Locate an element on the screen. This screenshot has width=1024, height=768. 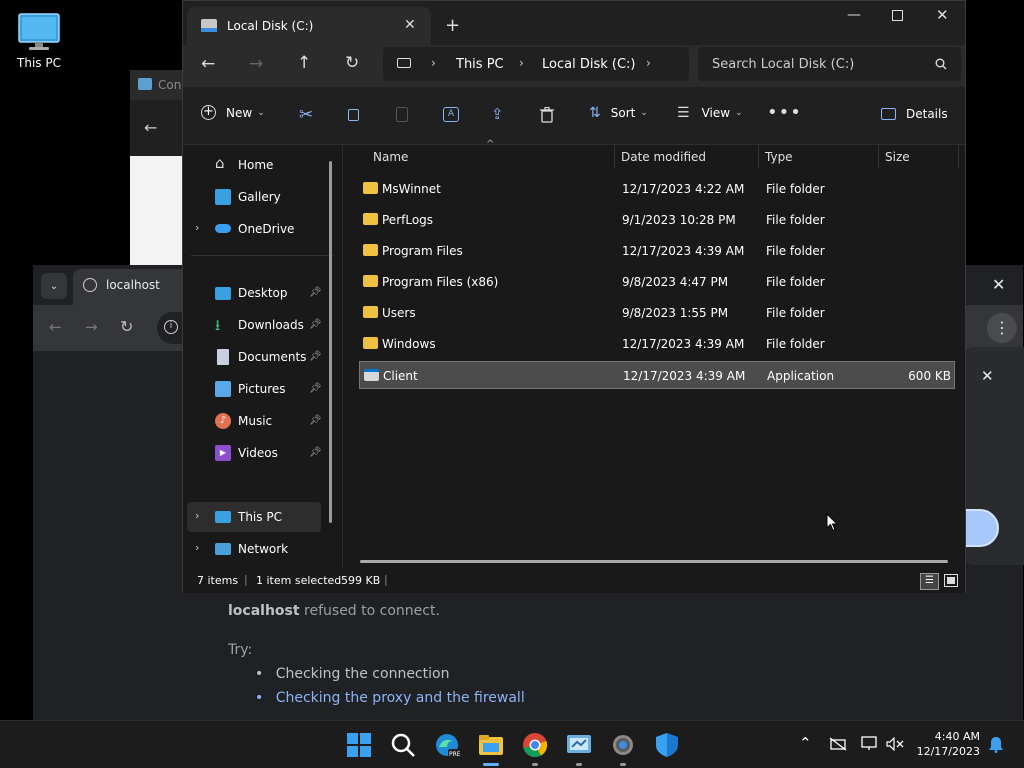
svg-text: PRE is located at coordinates (455, 754).